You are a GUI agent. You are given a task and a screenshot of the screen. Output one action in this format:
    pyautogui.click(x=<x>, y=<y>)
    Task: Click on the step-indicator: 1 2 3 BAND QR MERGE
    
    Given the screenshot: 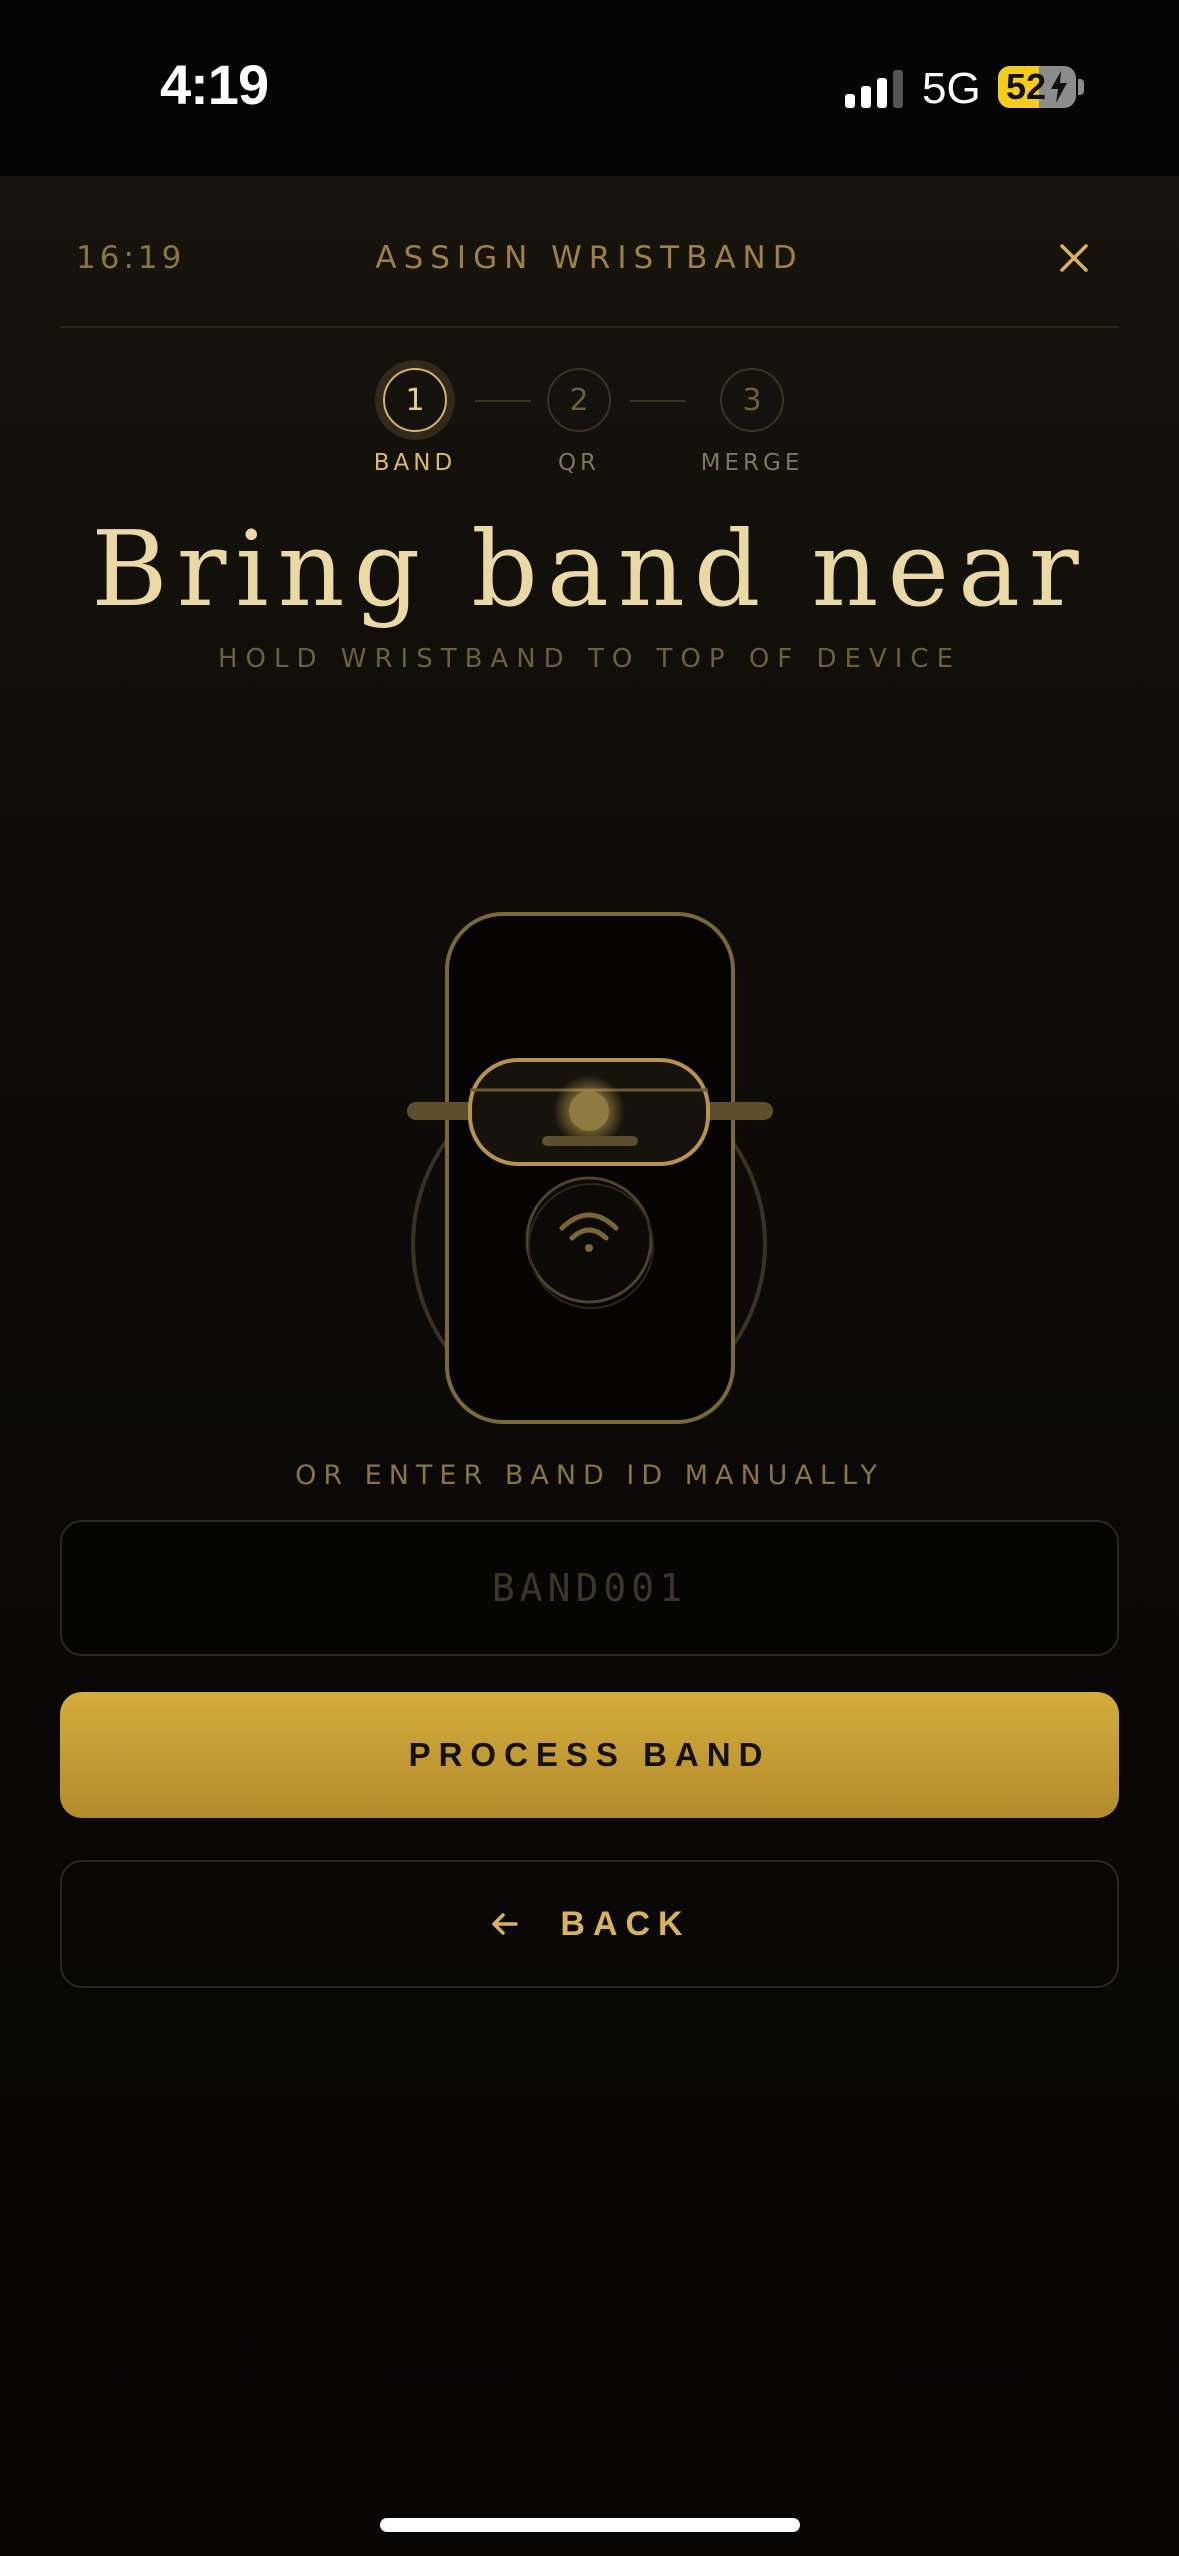 What is the action you would take?
    pyautogui.click(x=589, y=423)
    